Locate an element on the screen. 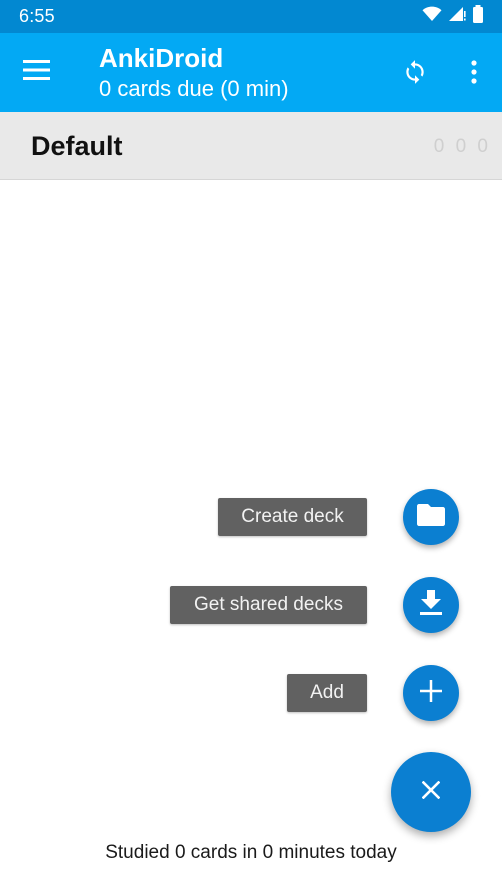  close-icon is located at coordinates (431, 792).